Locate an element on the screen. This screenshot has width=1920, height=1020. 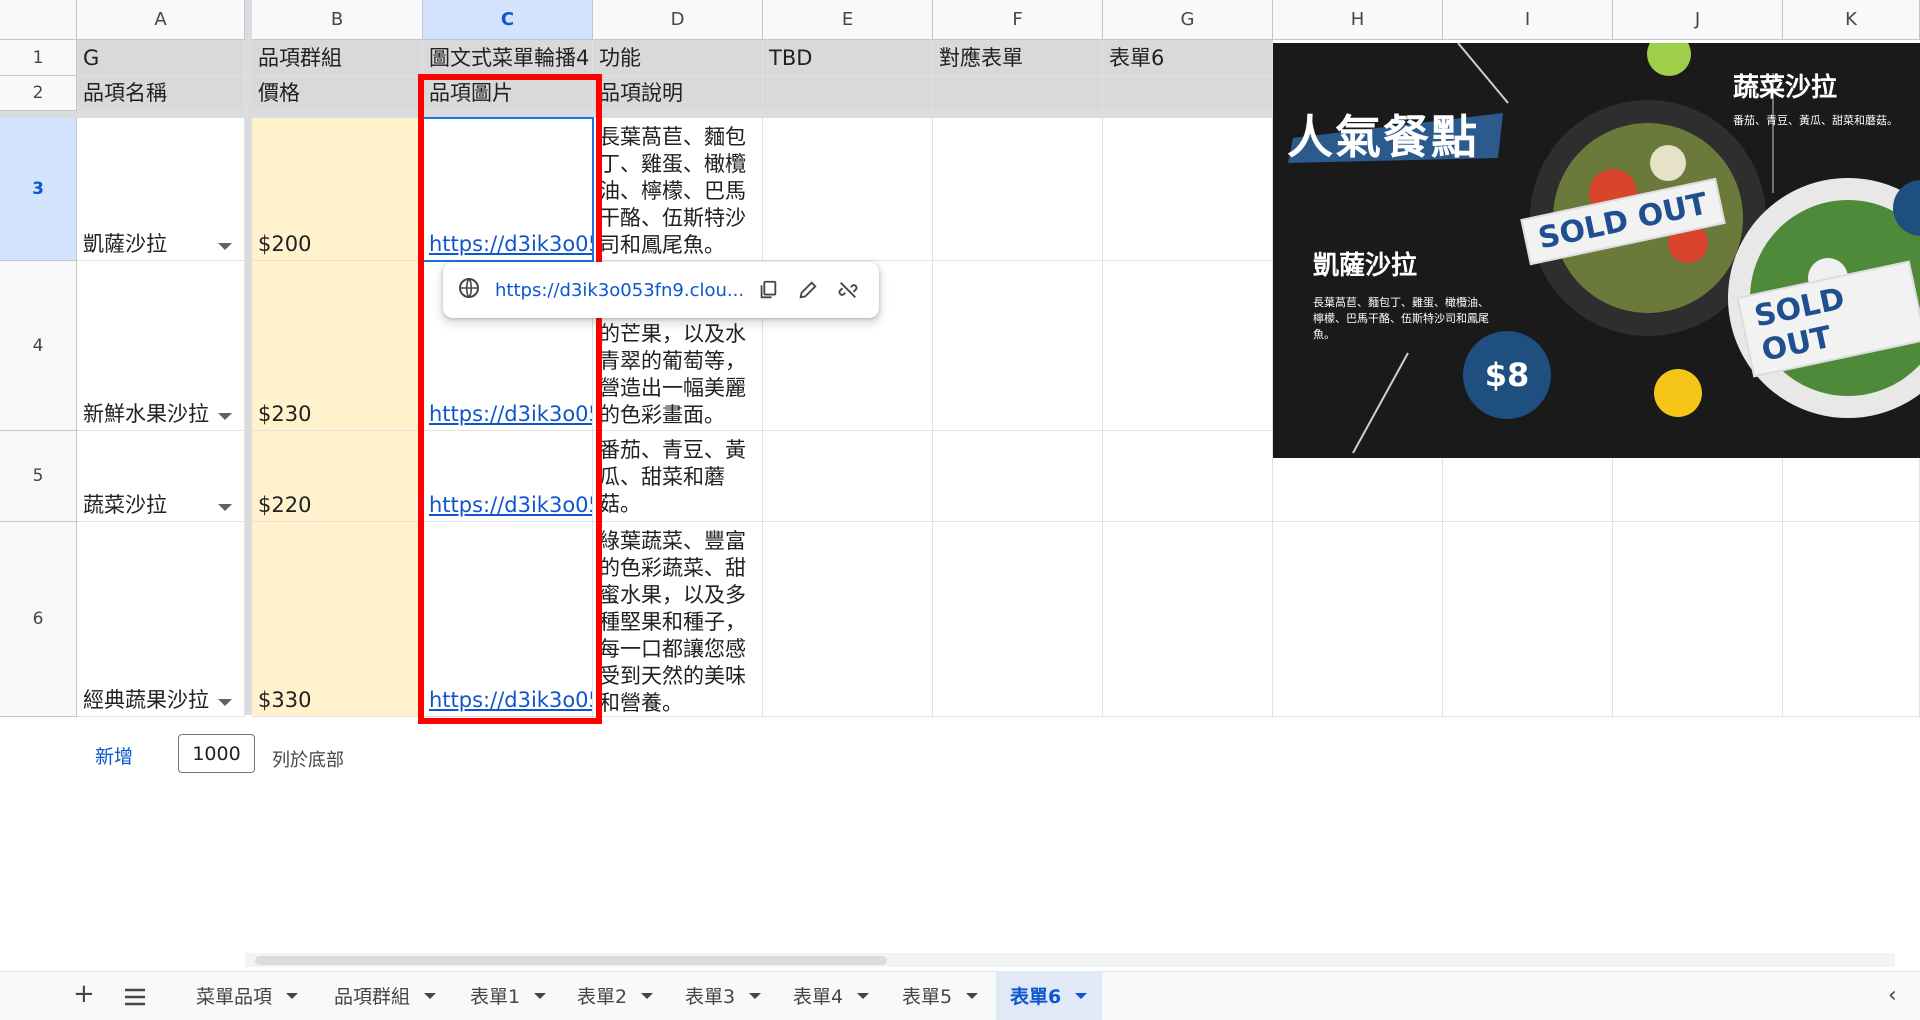
row-header-4: 4 is located at coordinates (38, 346).